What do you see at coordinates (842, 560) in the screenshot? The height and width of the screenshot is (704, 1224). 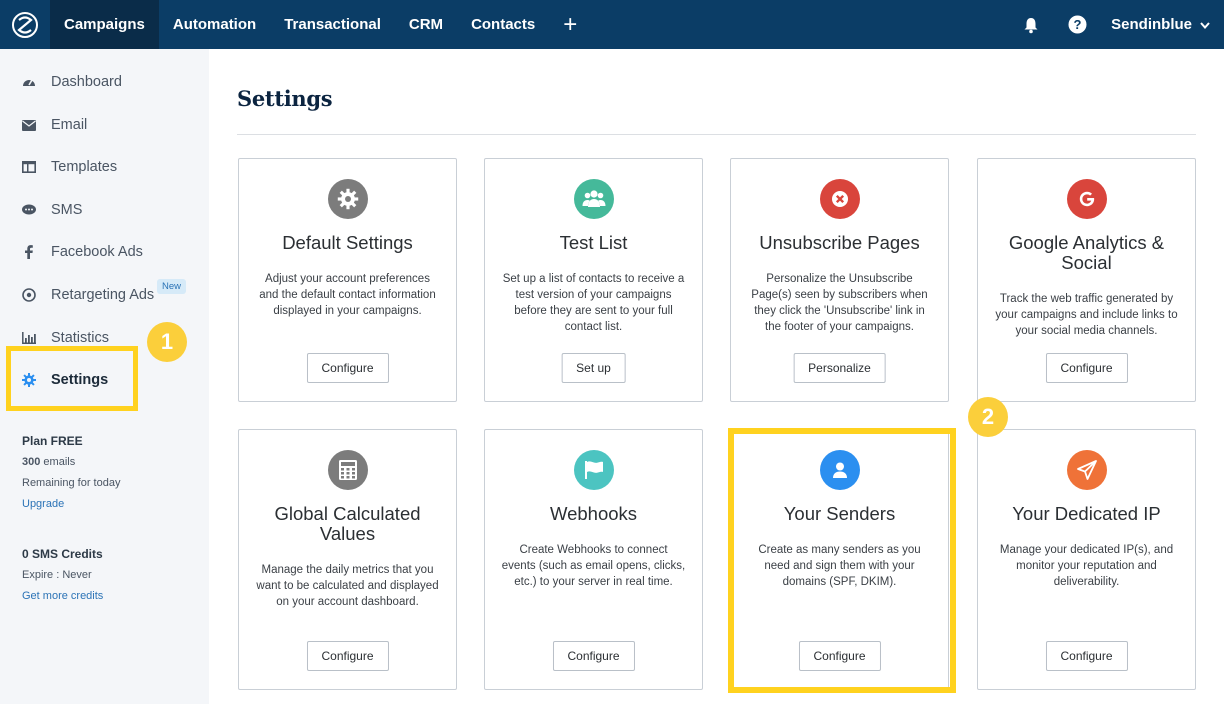 I see `senders-highlight-frame` at bounding box center [842, 560].